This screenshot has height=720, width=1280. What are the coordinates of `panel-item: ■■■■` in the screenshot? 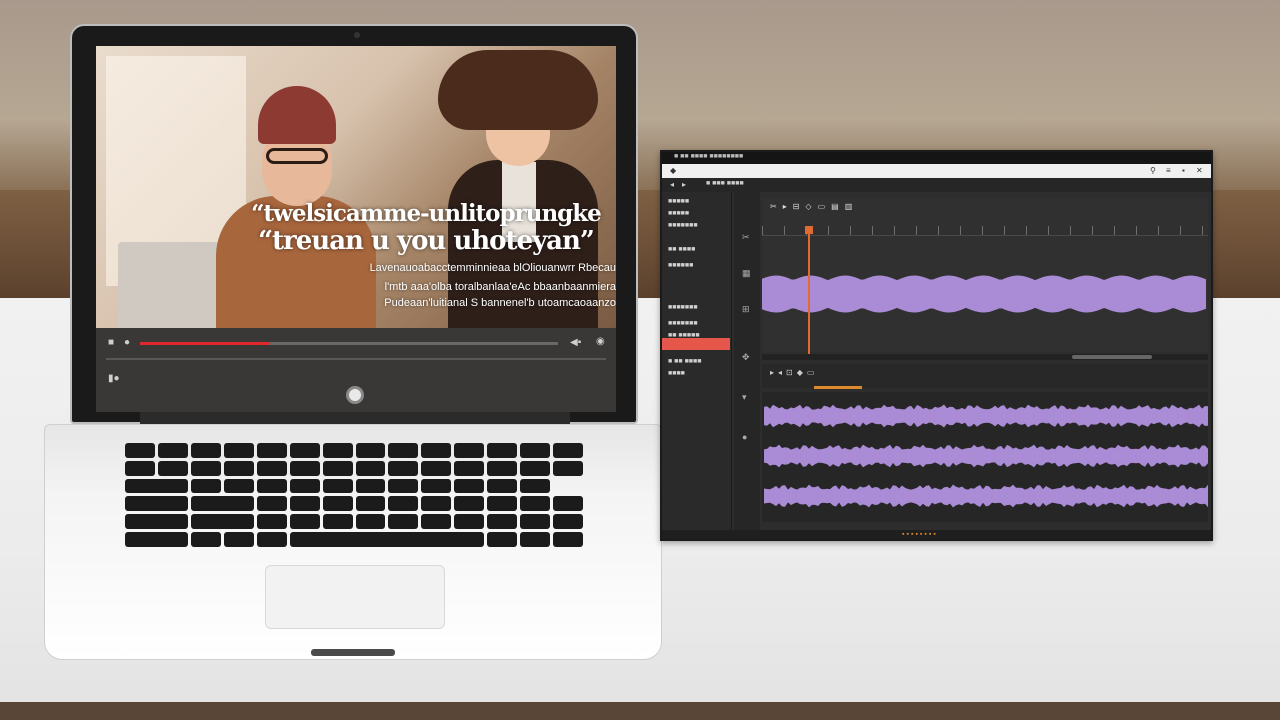 It's located at (676, 373).